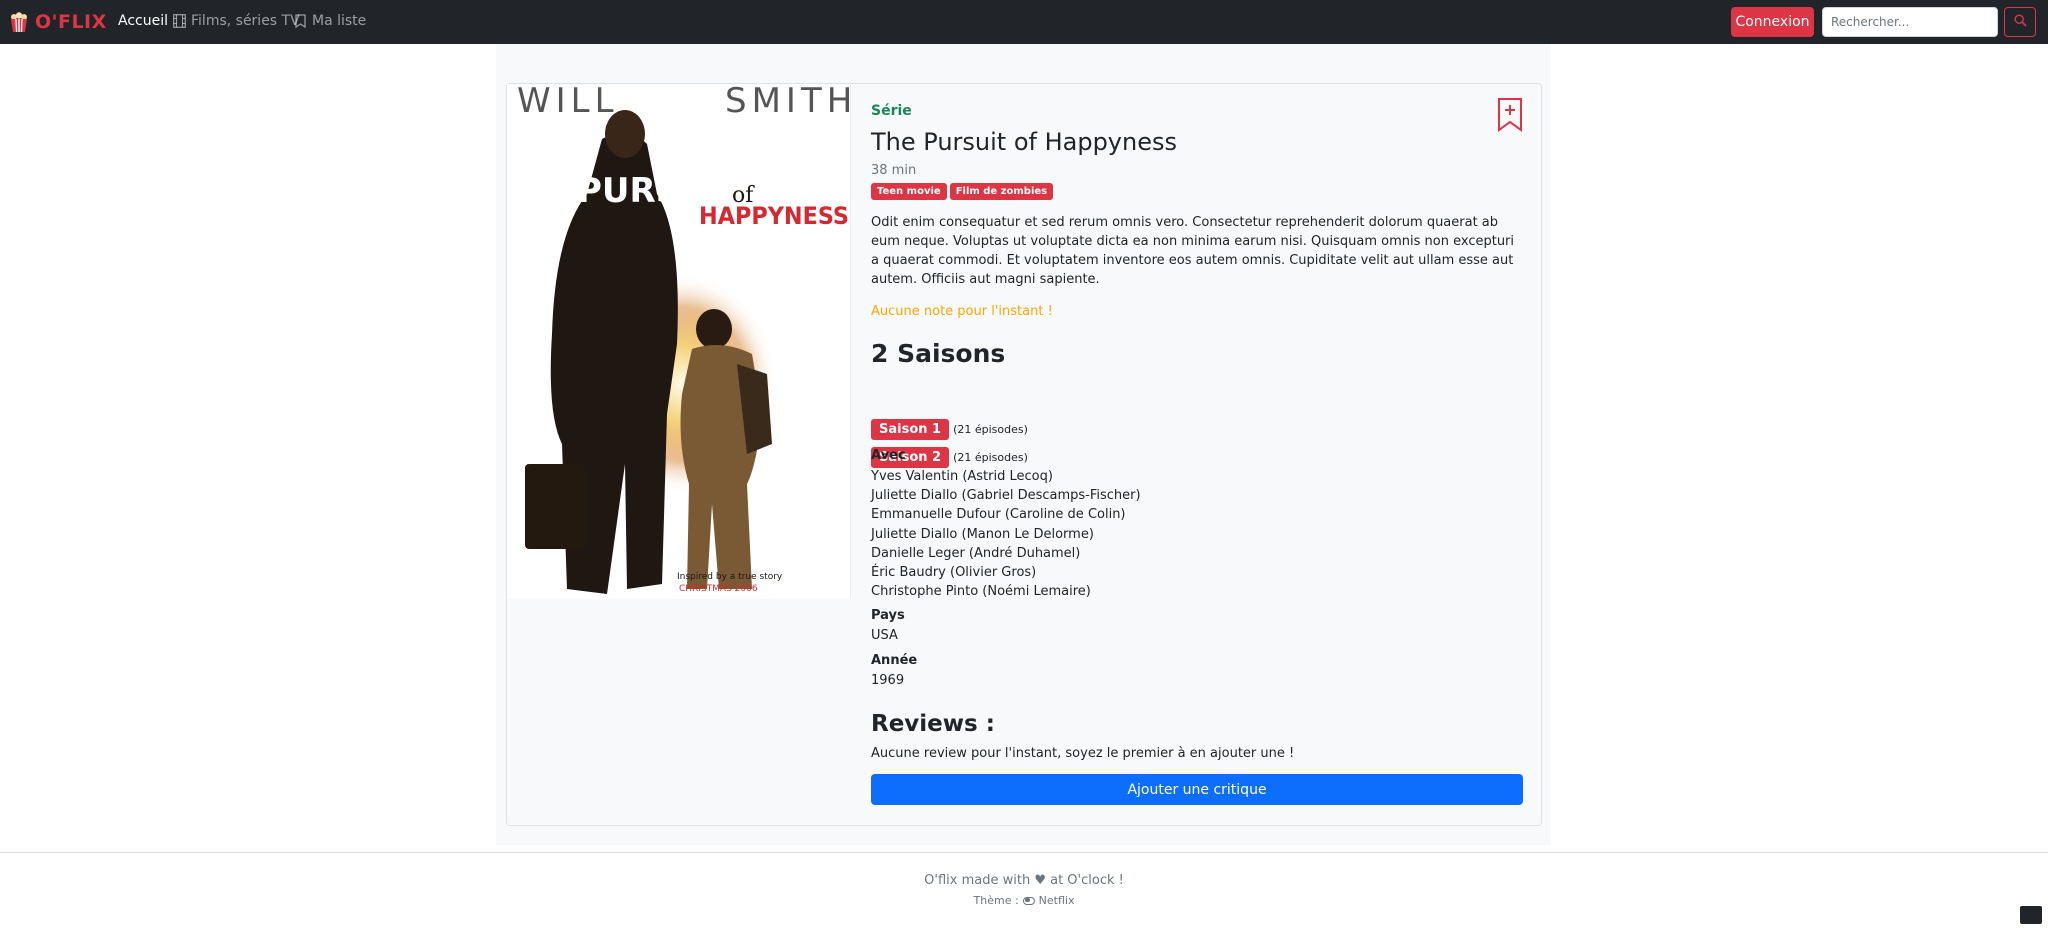 Image resolution: width=2048 pixels, height=928 pixels. What do you see at coordinates (300, 21) in the screenshot?
I see `bookmark-icon` at bounding box center [300, 21].